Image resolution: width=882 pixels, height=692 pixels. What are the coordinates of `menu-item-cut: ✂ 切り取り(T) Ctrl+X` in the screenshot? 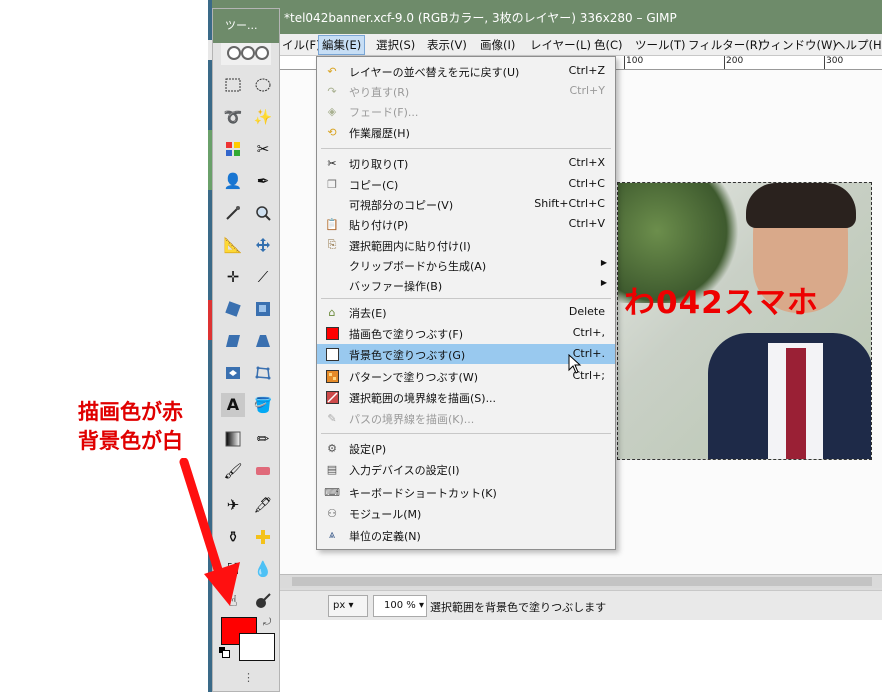 It's located at (466, 163).